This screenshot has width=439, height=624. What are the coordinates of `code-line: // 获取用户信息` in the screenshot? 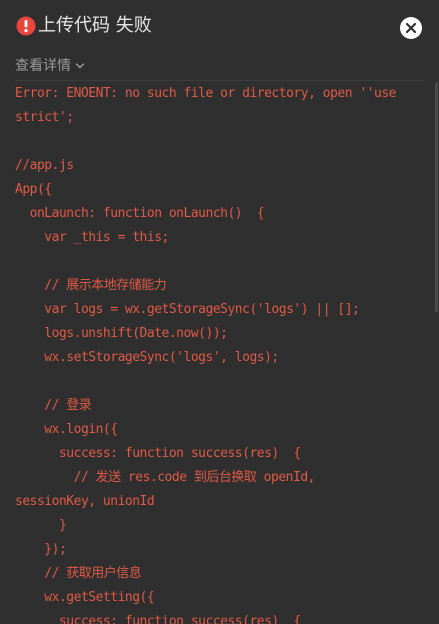 It's located at (78, 573).